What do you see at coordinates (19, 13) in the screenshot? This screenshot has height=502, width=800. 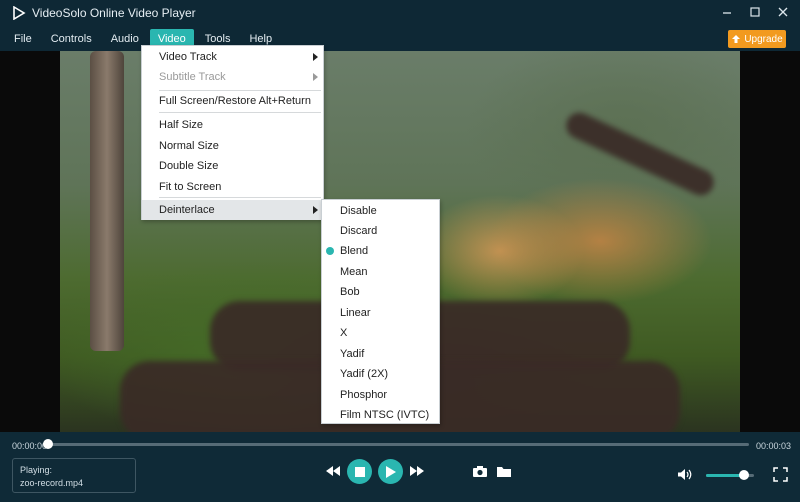 I see `app-logo-icon` at bounding box center [19, 13].